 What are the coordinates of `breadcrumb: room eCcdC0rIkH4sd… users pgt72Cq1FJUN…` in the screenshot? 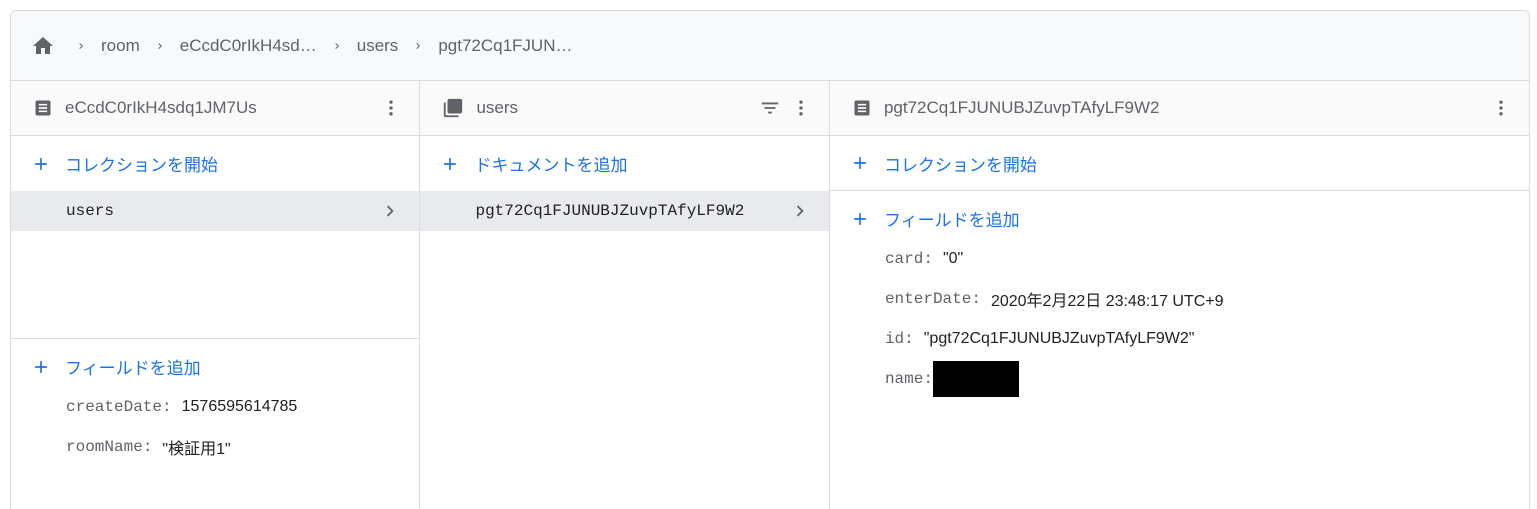 It's located at (770, 46).